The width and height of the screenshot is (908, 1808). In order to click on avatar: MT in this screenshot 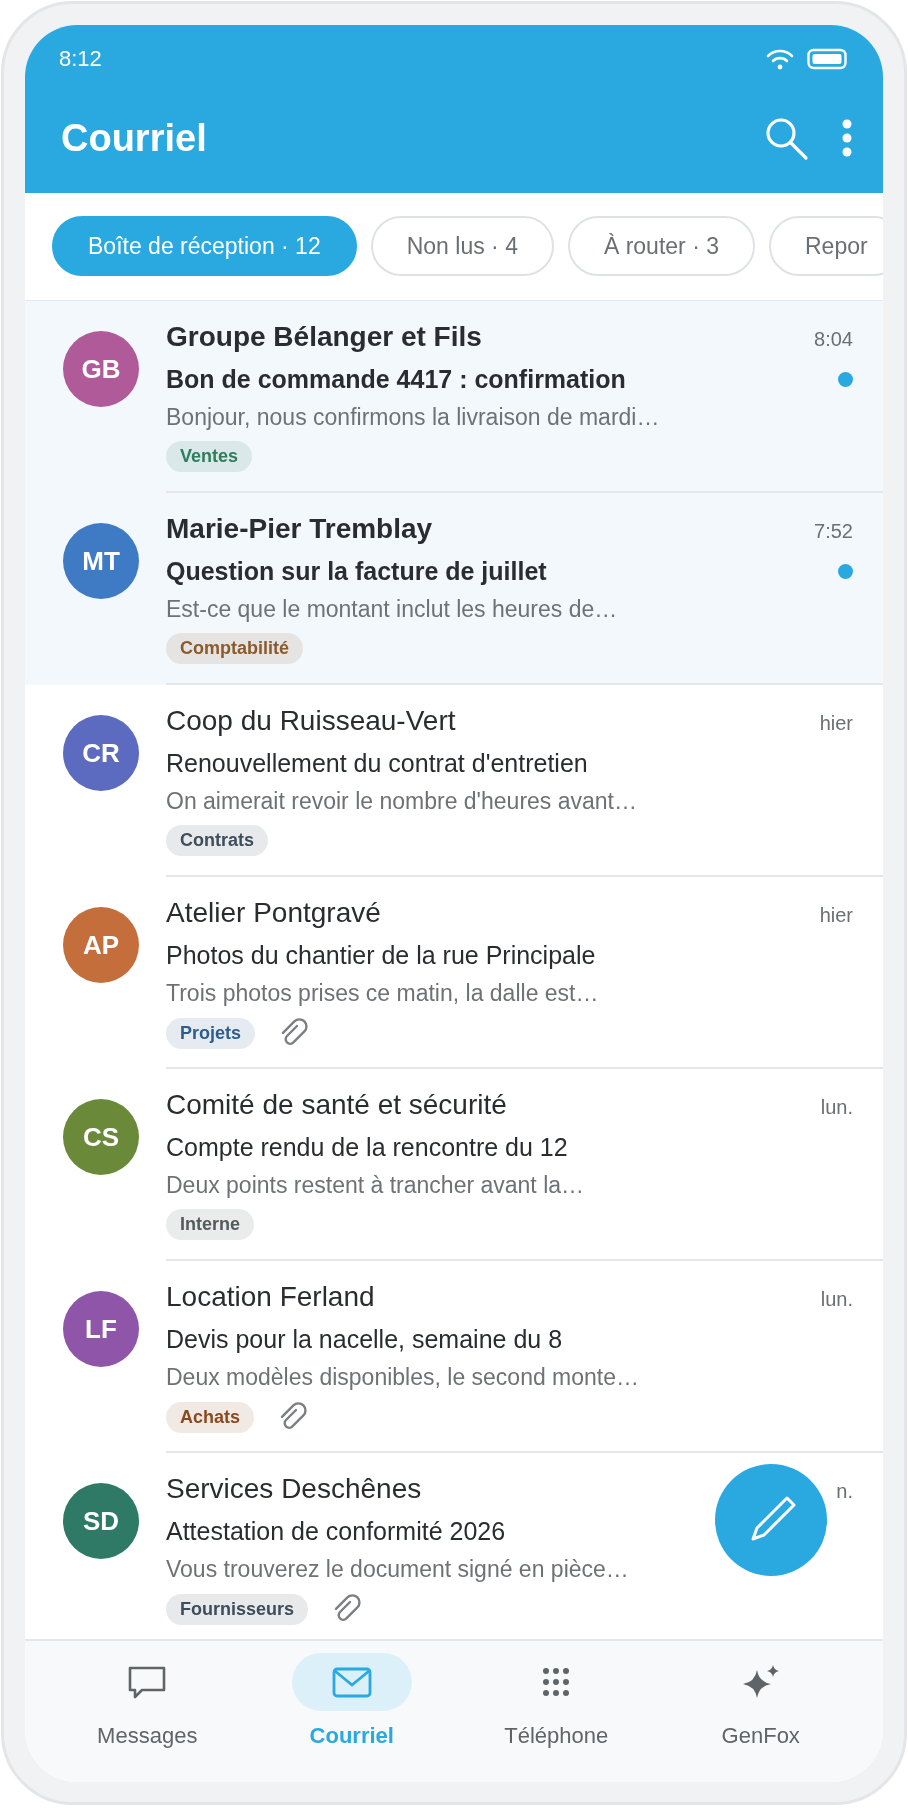, I will do `click(101, 561)`.